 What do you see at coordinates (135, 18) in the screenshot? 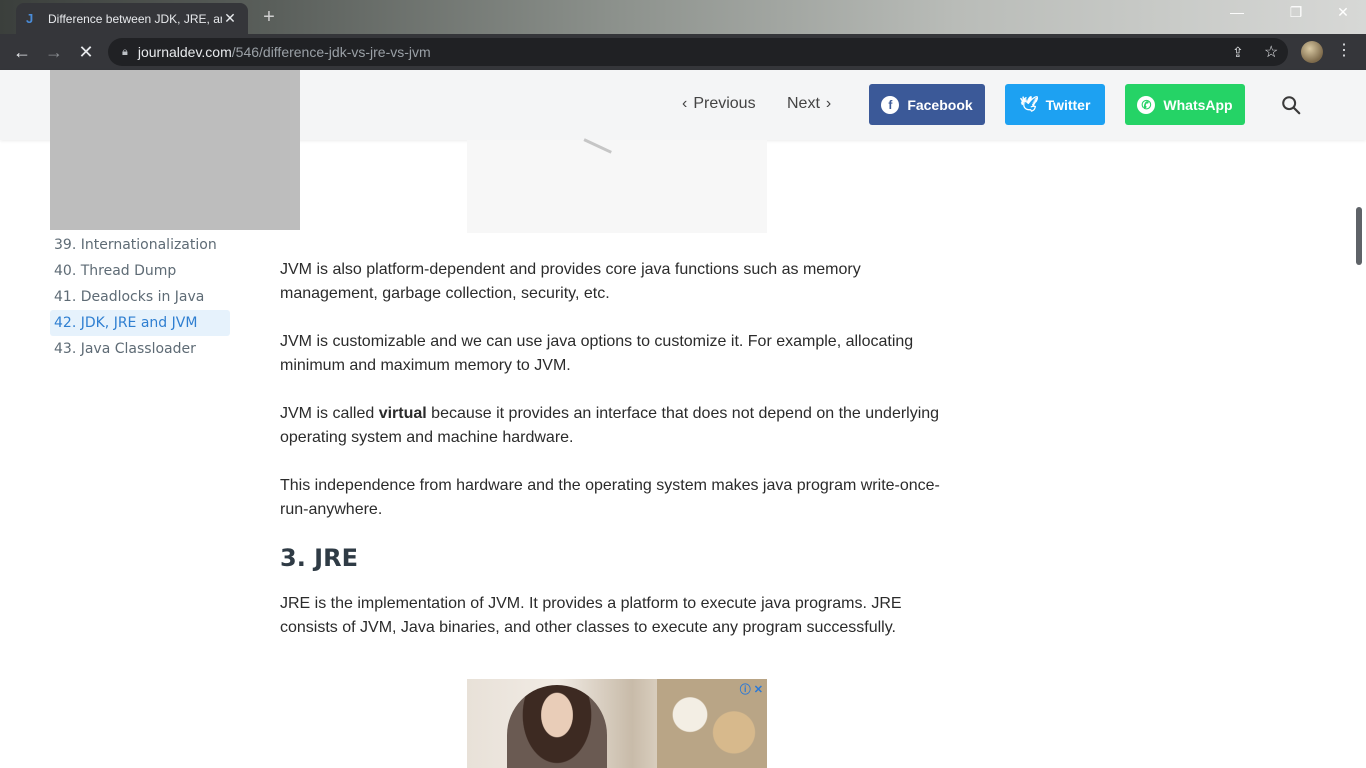
I see `tab-title: Difference between JDK, JRE, and` at bounding box center [135, 18].